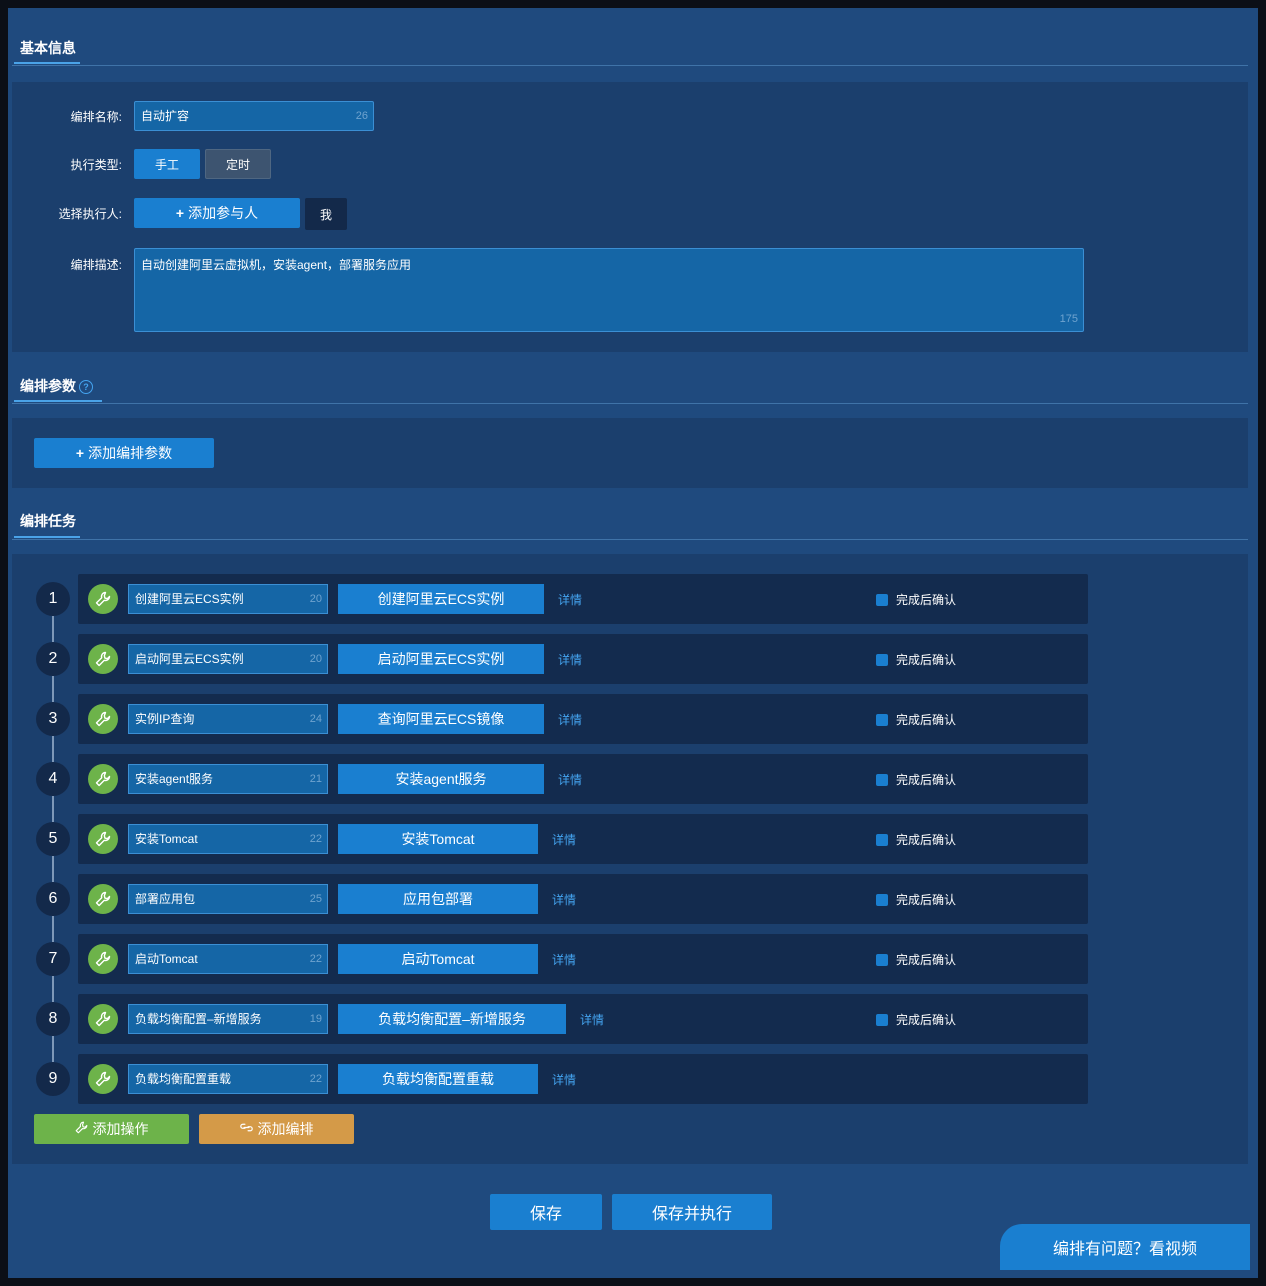 The width and height of the screenshot is (1266, 1286). I want to click on task-name-value: 安装Tomcat, so click(166, 839).